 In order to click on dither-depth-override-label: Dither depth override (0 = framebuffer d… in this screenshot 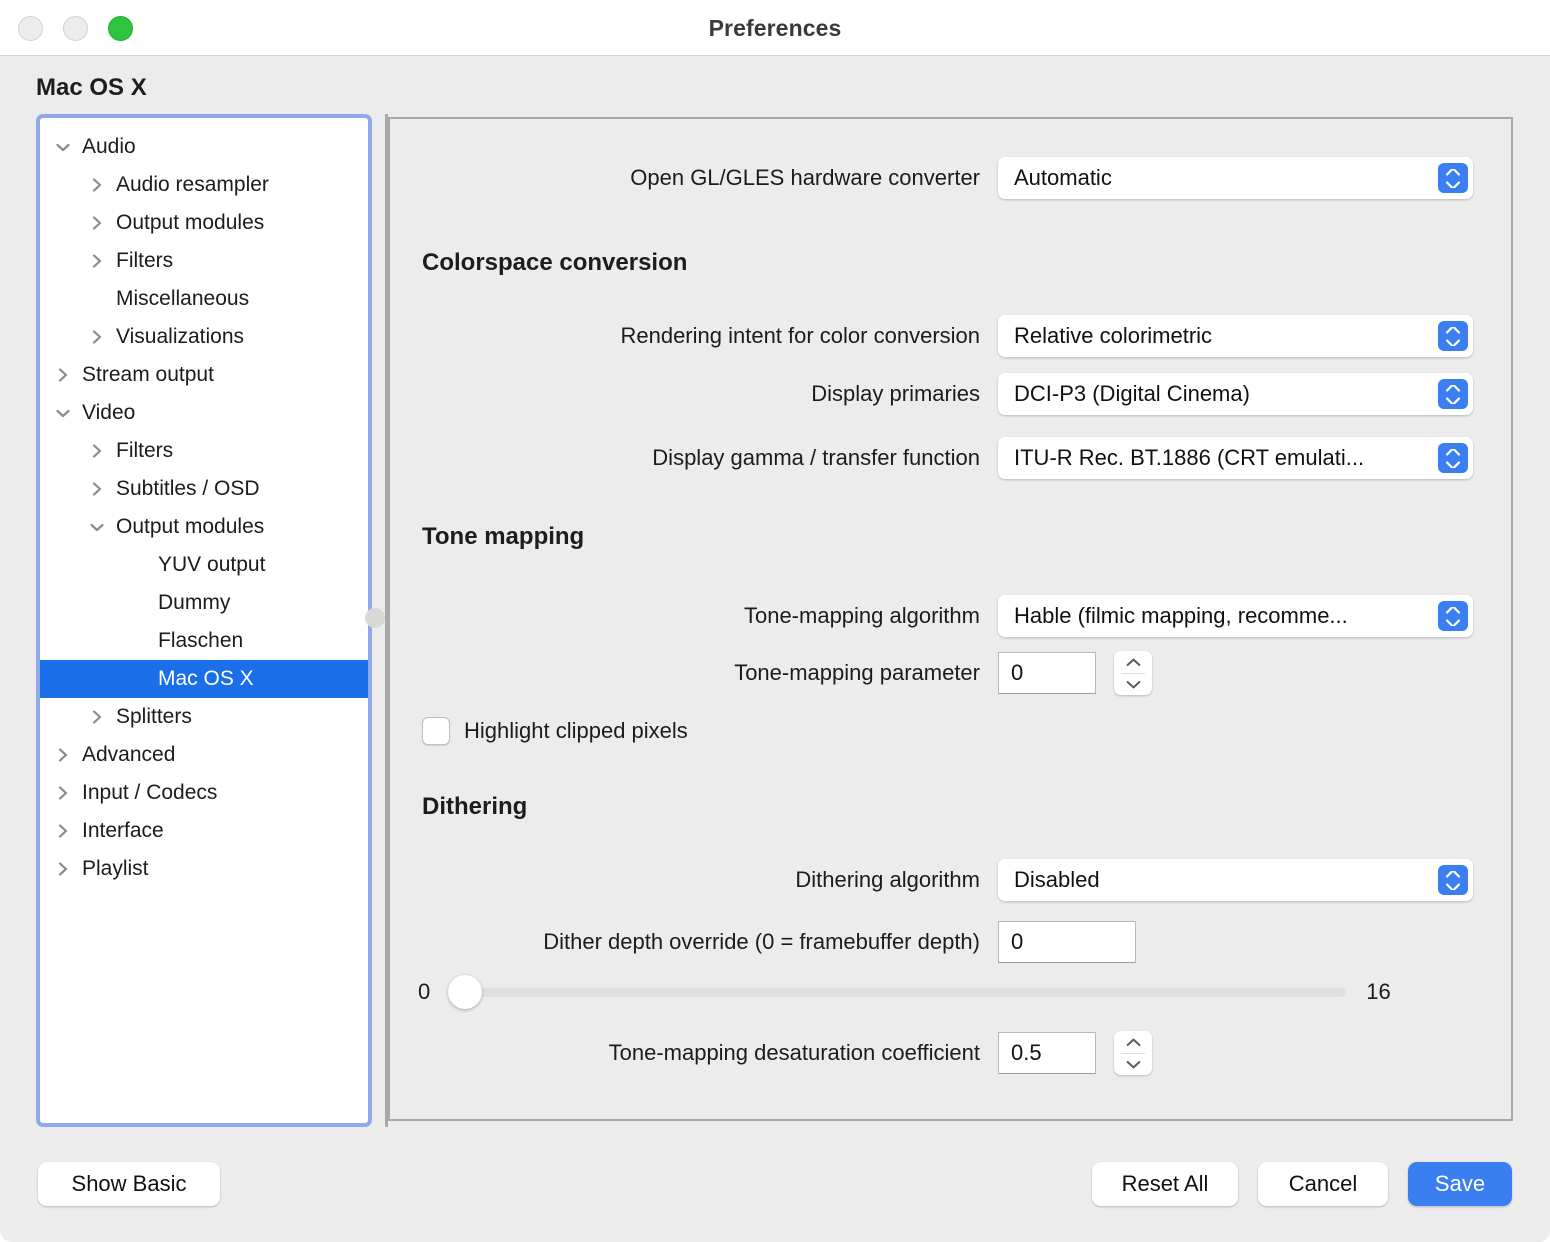, I will do `click(761, 941)`.